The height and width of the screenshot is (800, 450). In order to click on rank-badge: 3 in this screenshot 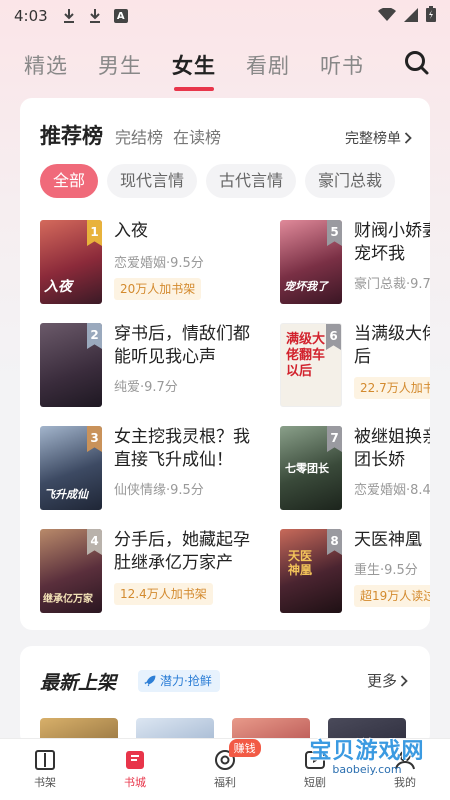, I will do `click(94, 439)`.